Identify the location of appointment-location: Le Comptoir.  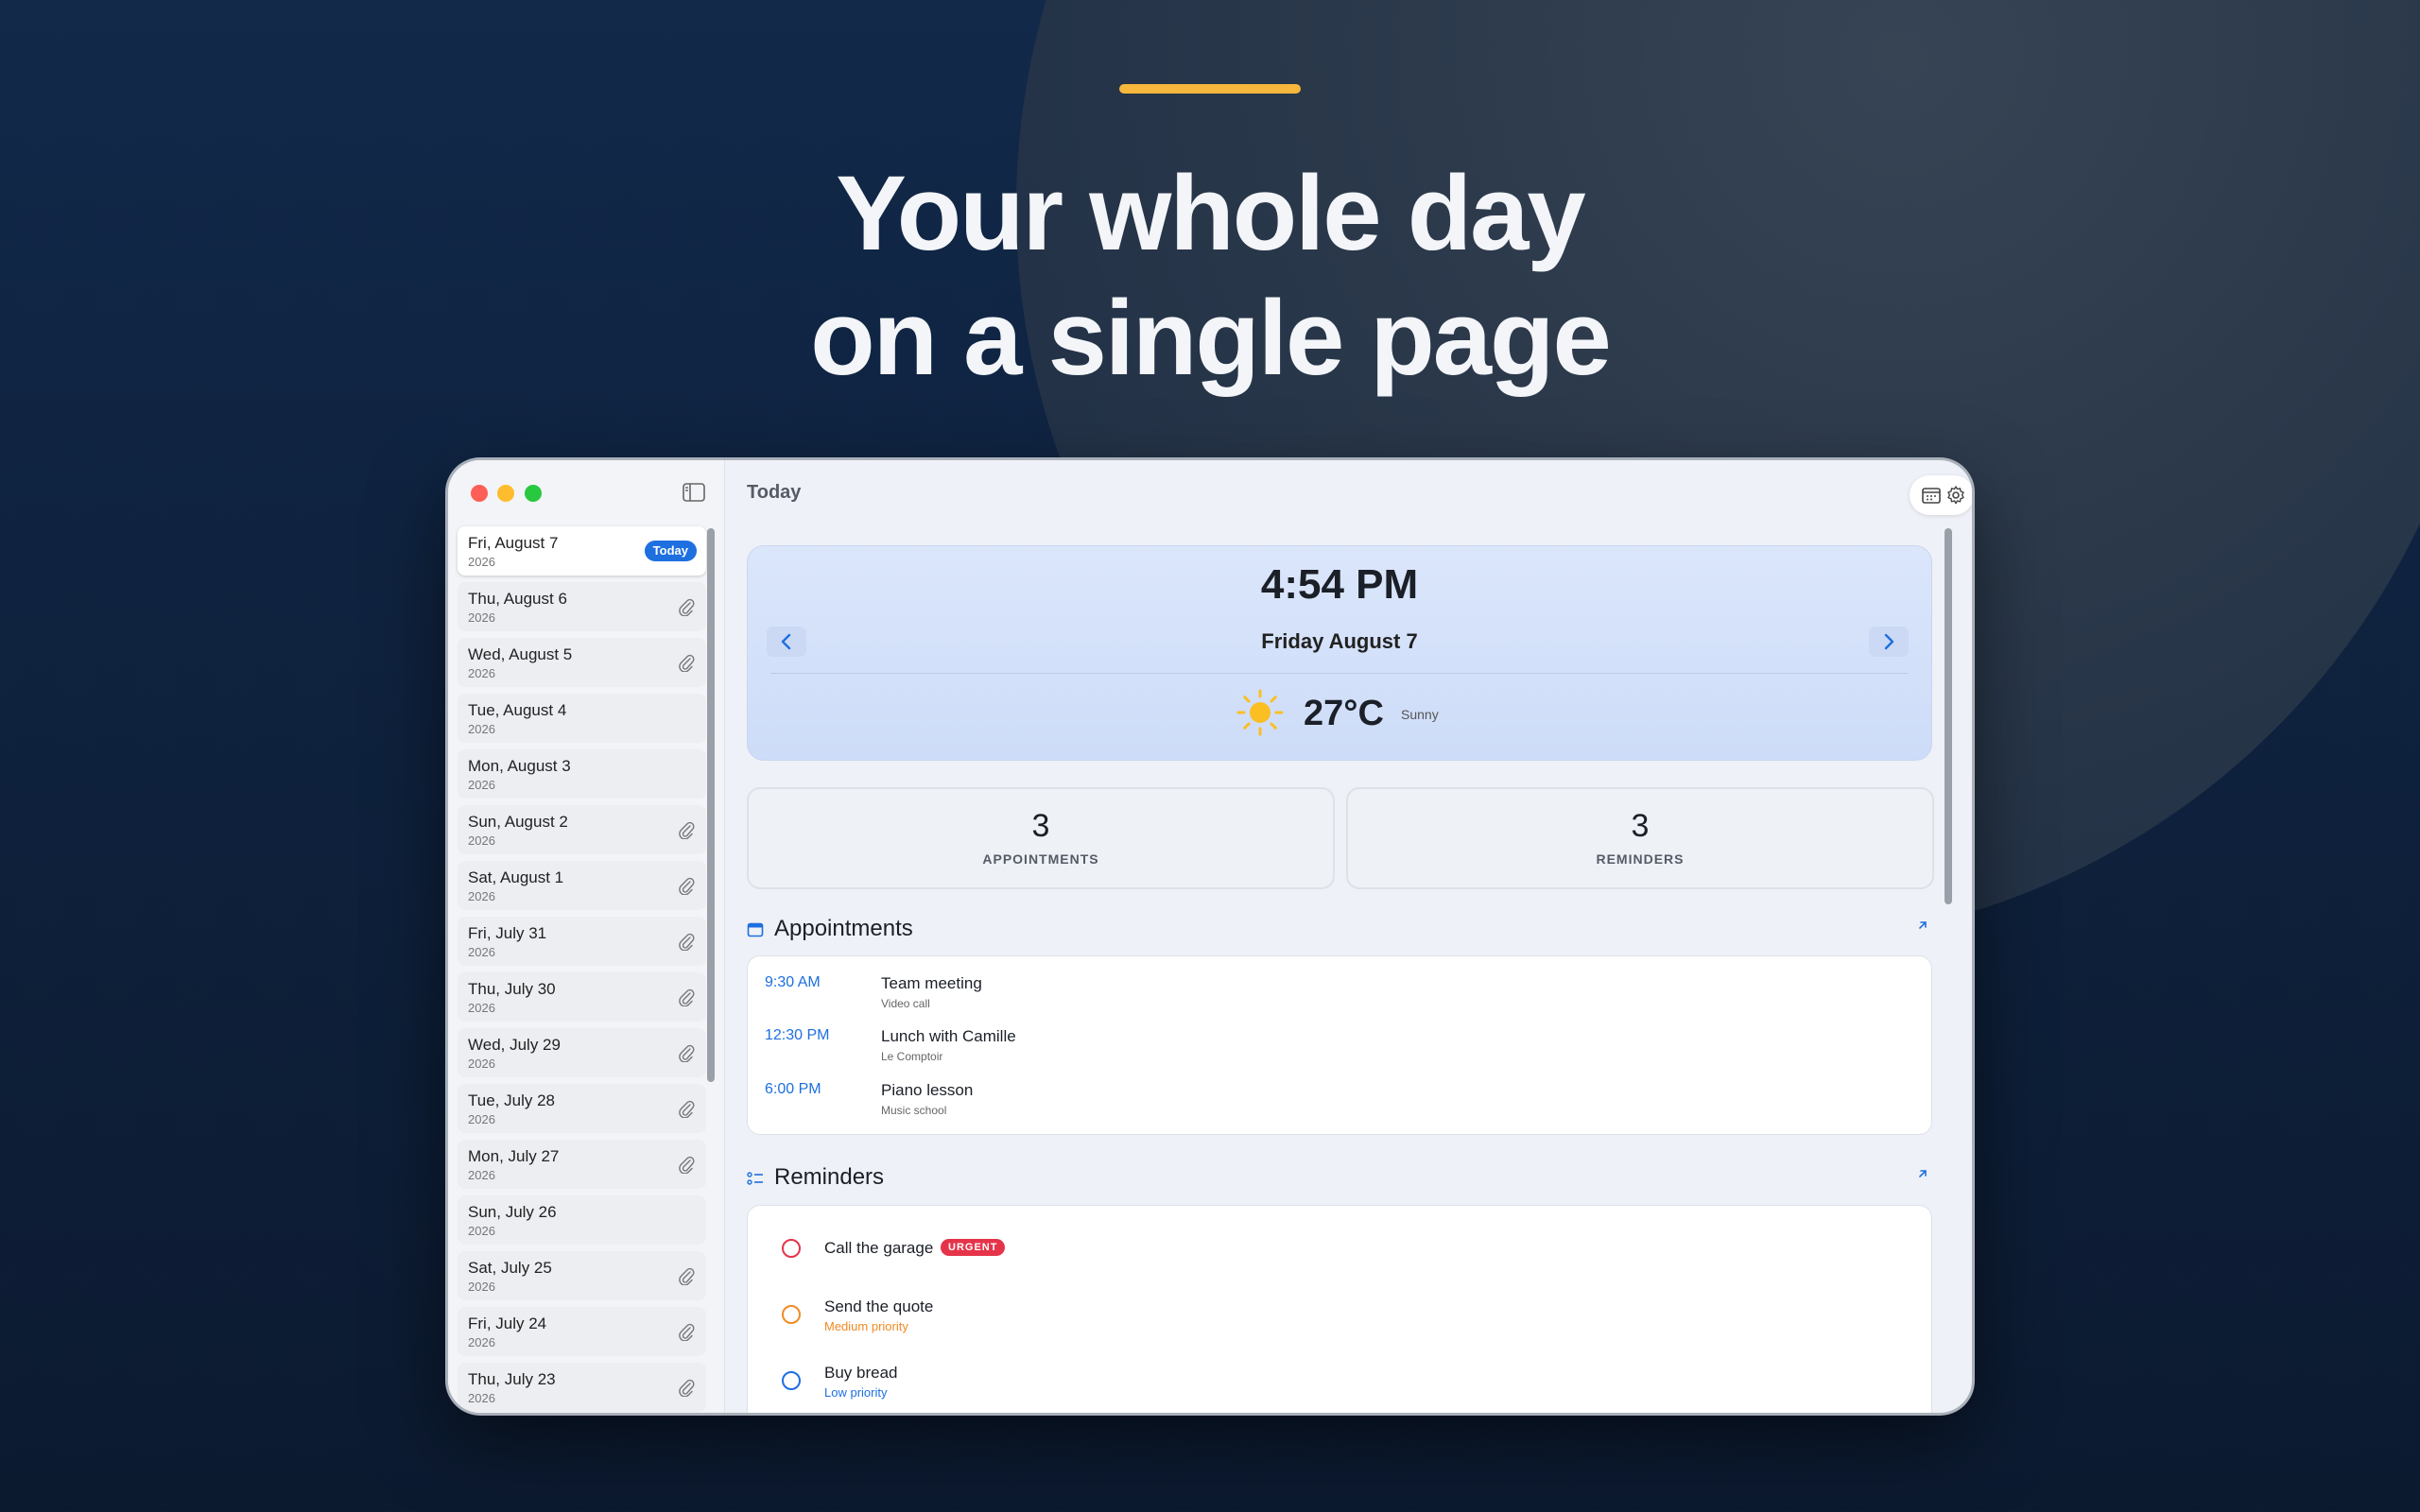
(912, 1056).